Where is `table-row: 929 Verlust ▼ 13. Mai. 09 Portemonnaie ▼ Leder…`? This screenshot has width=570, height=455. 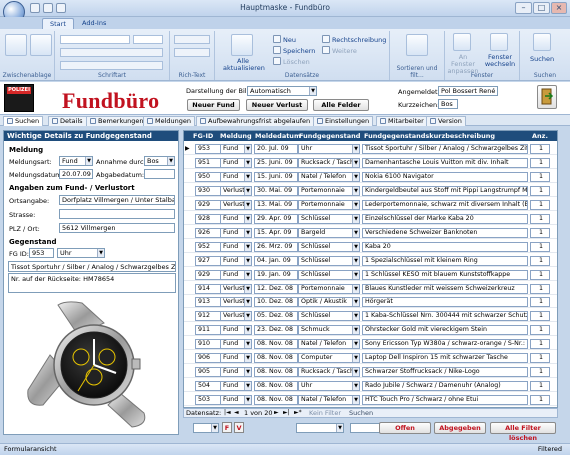 table-row: 929 Verlust ▼ 13. Mai. 09 Portemonnaie ▼ Leder… is located at coordinates (370, 205).